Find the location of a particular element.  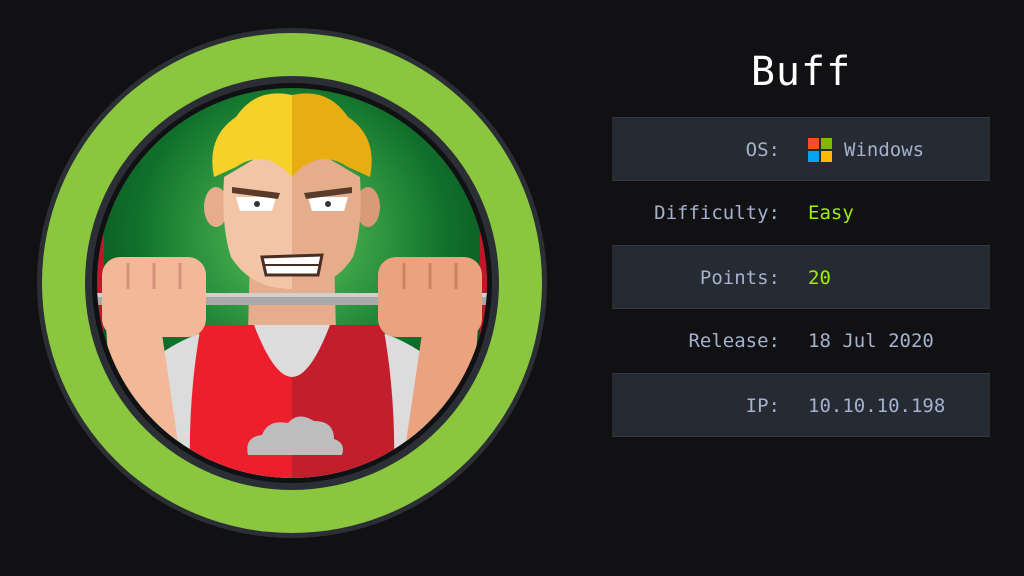

os-value-wrapper: Windows is located at coordinates (866, 150).